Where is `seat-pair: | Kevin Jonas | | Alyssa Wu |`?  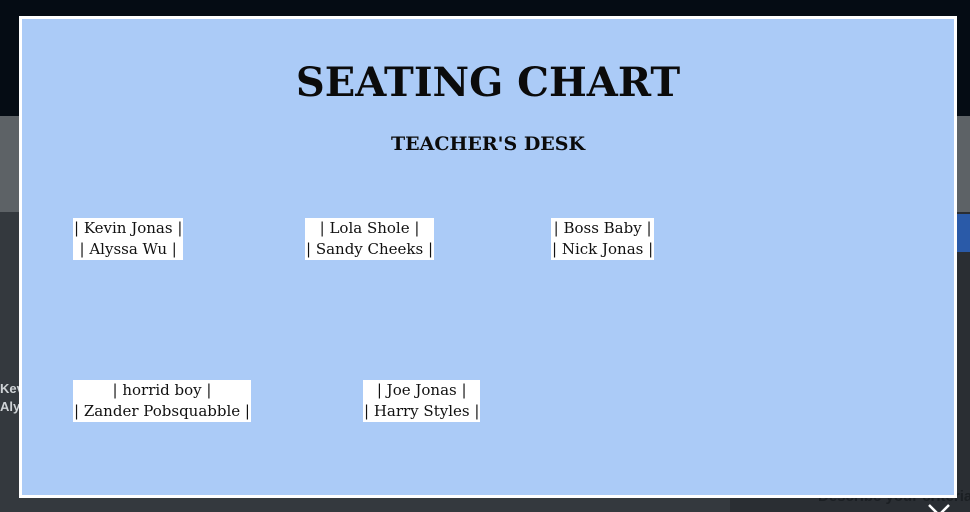 seat-pair: | Kevin Jonas | | Alyssa Wu | is located at coordinates (128, 239).